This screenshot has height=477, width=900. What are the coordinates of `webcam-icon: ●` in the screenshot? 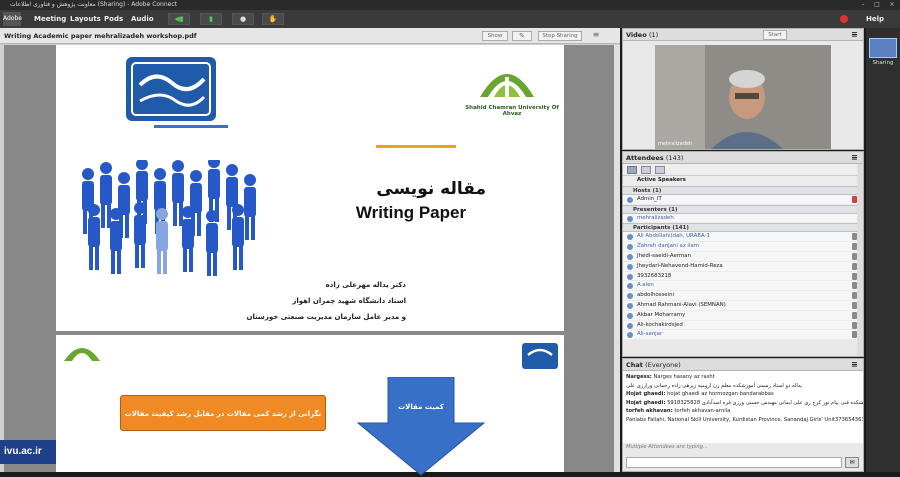 It's located at (243, 19).